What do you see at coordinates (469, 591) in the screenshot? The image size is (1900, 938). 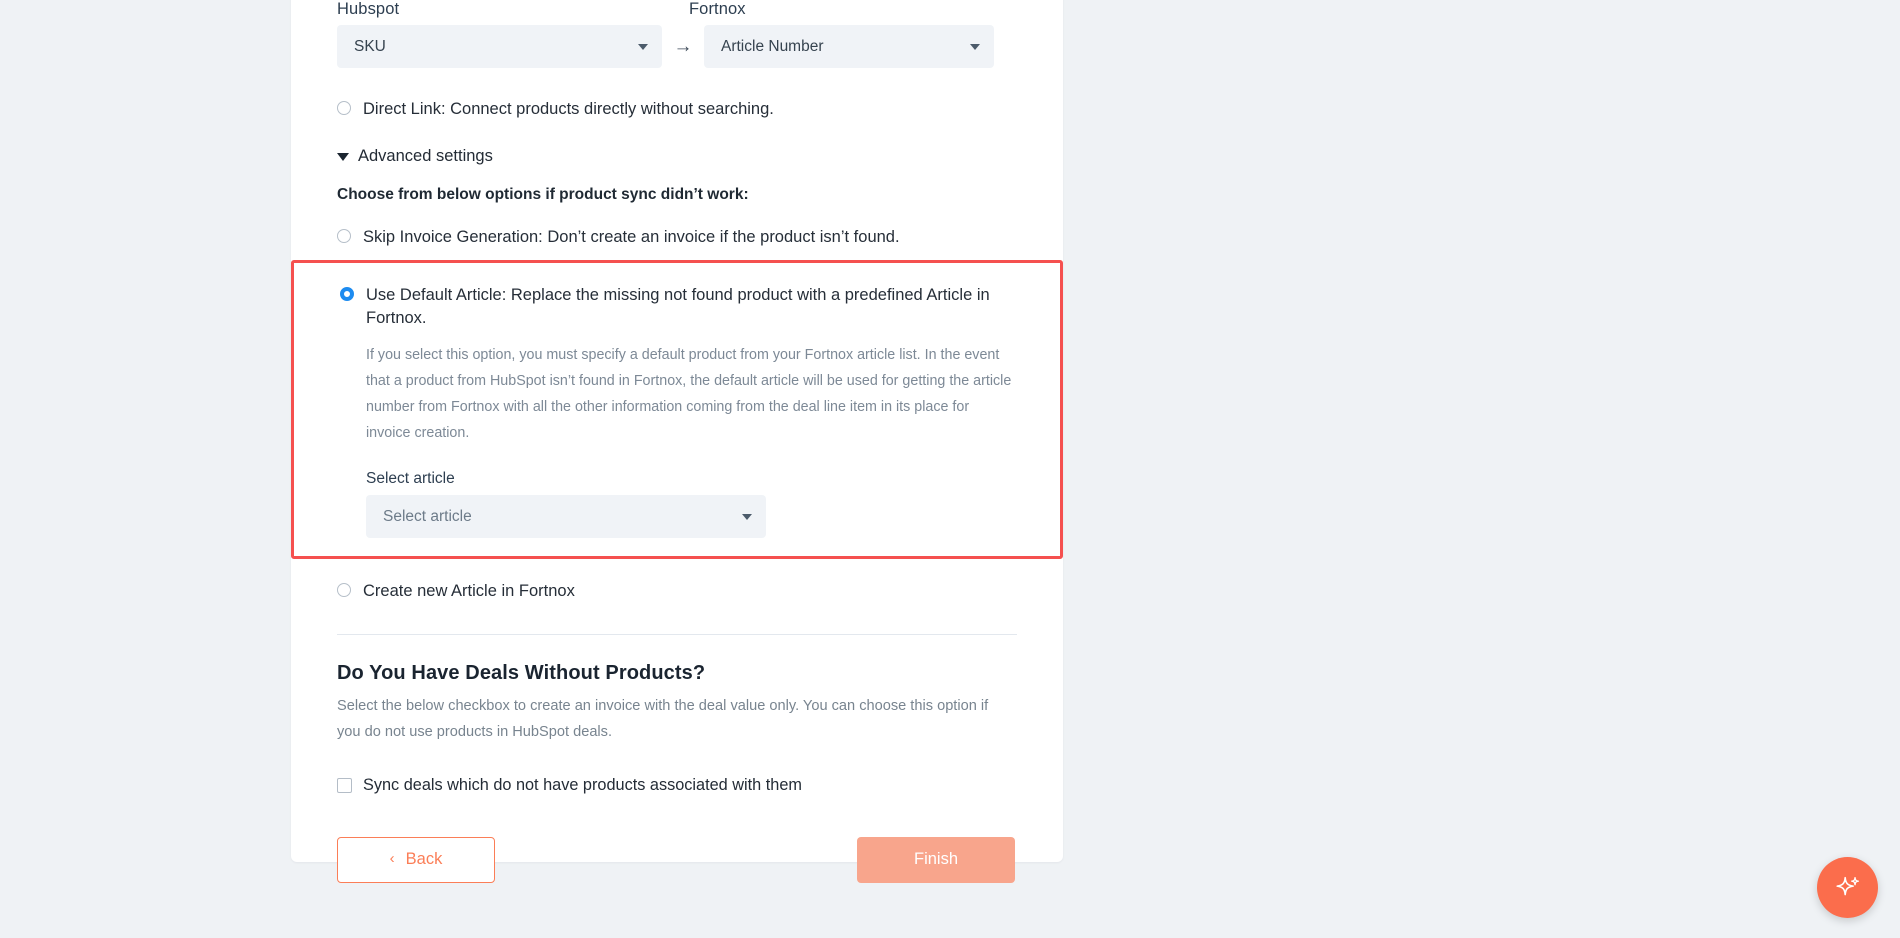 I see `radio-create-new-article-label: Create new Article in Fortnox` at bounding box center [469, 591].